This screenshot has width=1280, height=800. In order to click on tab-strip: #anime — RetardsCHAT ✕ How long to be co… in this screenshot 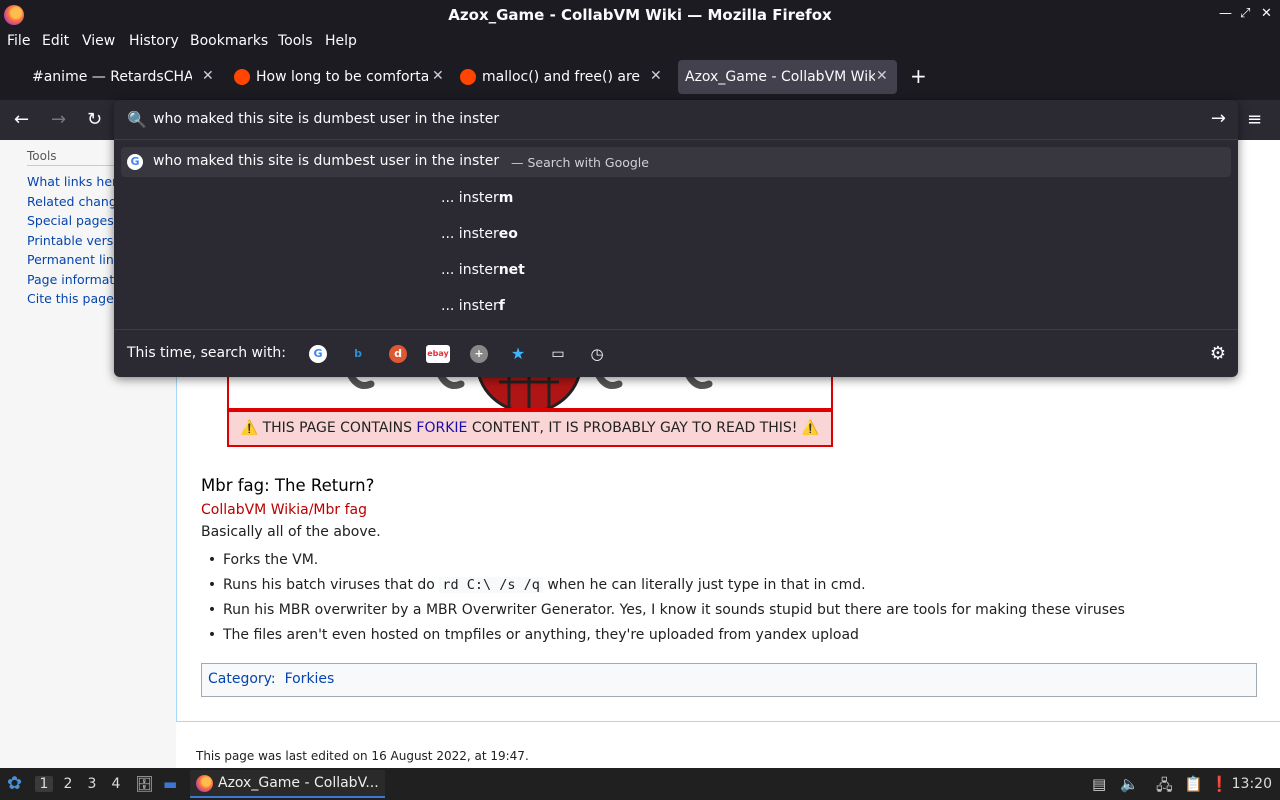, I will do `click(640, 77)`.